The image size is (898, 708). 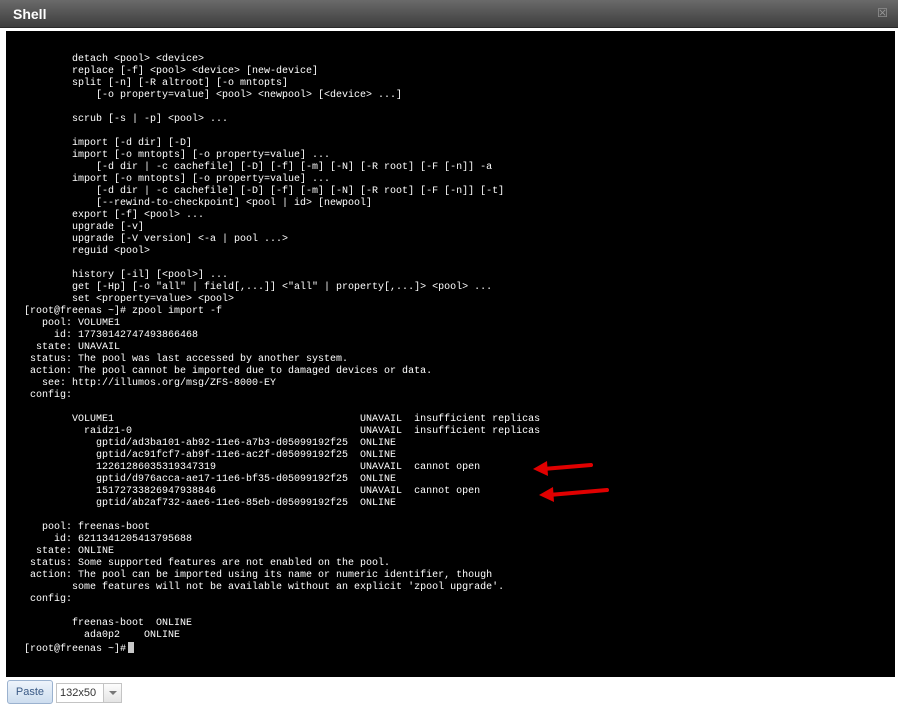 I want to click on terminal-size-select: 132x50, so click(x=89, y=693).